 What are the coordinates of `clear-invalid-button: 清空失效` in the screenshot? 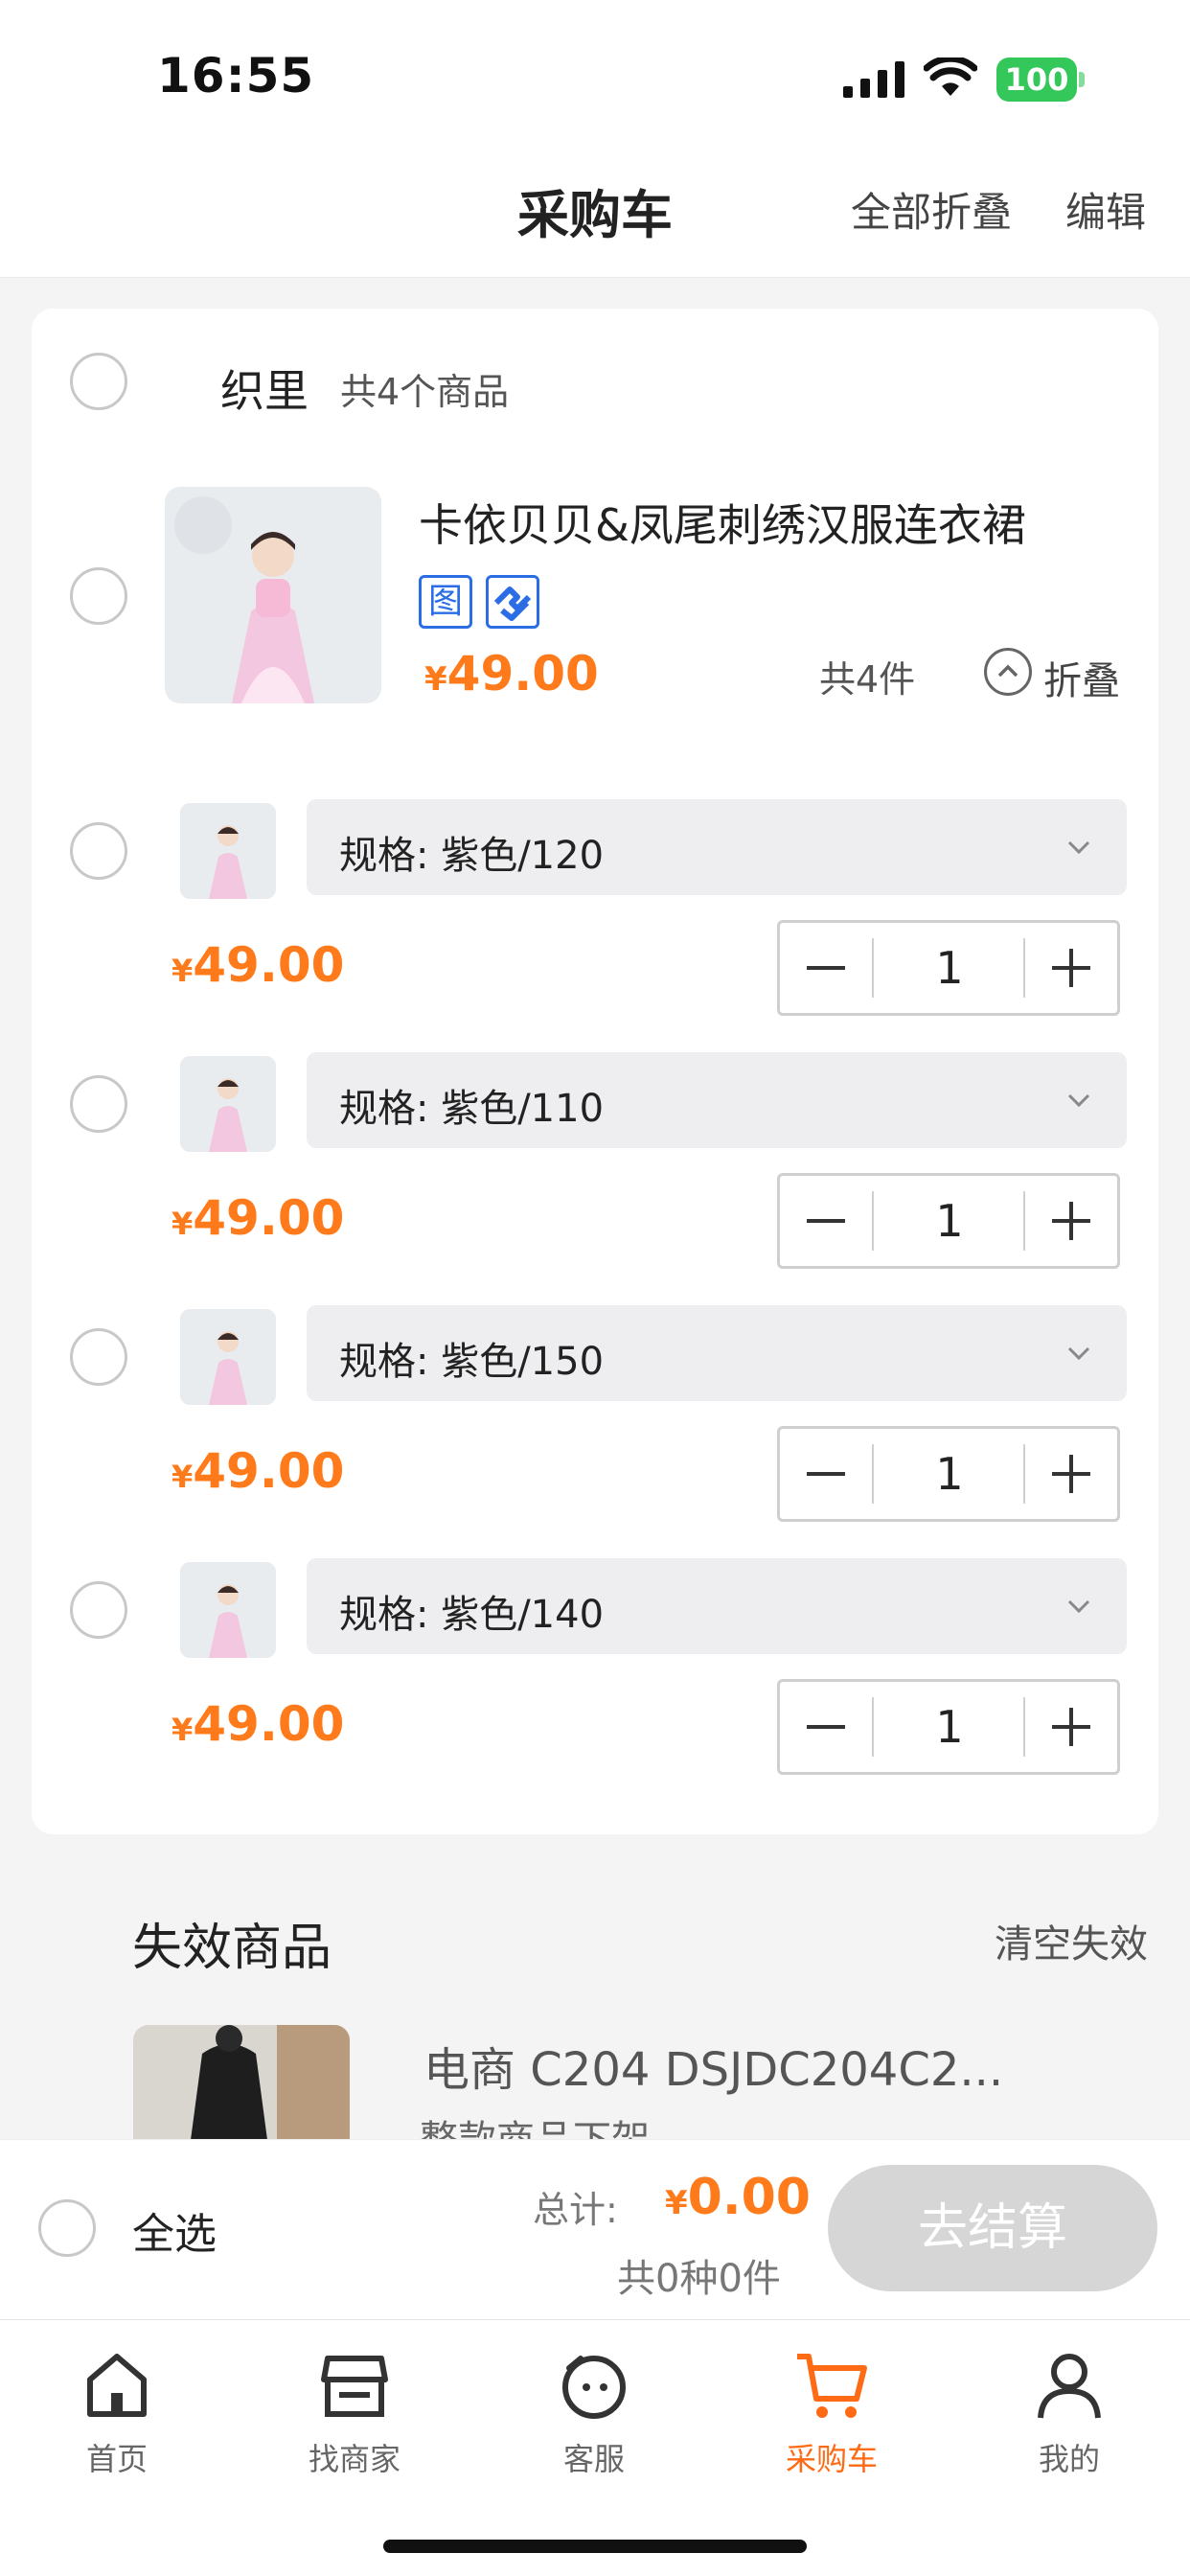 It's located at (1071, 1940).